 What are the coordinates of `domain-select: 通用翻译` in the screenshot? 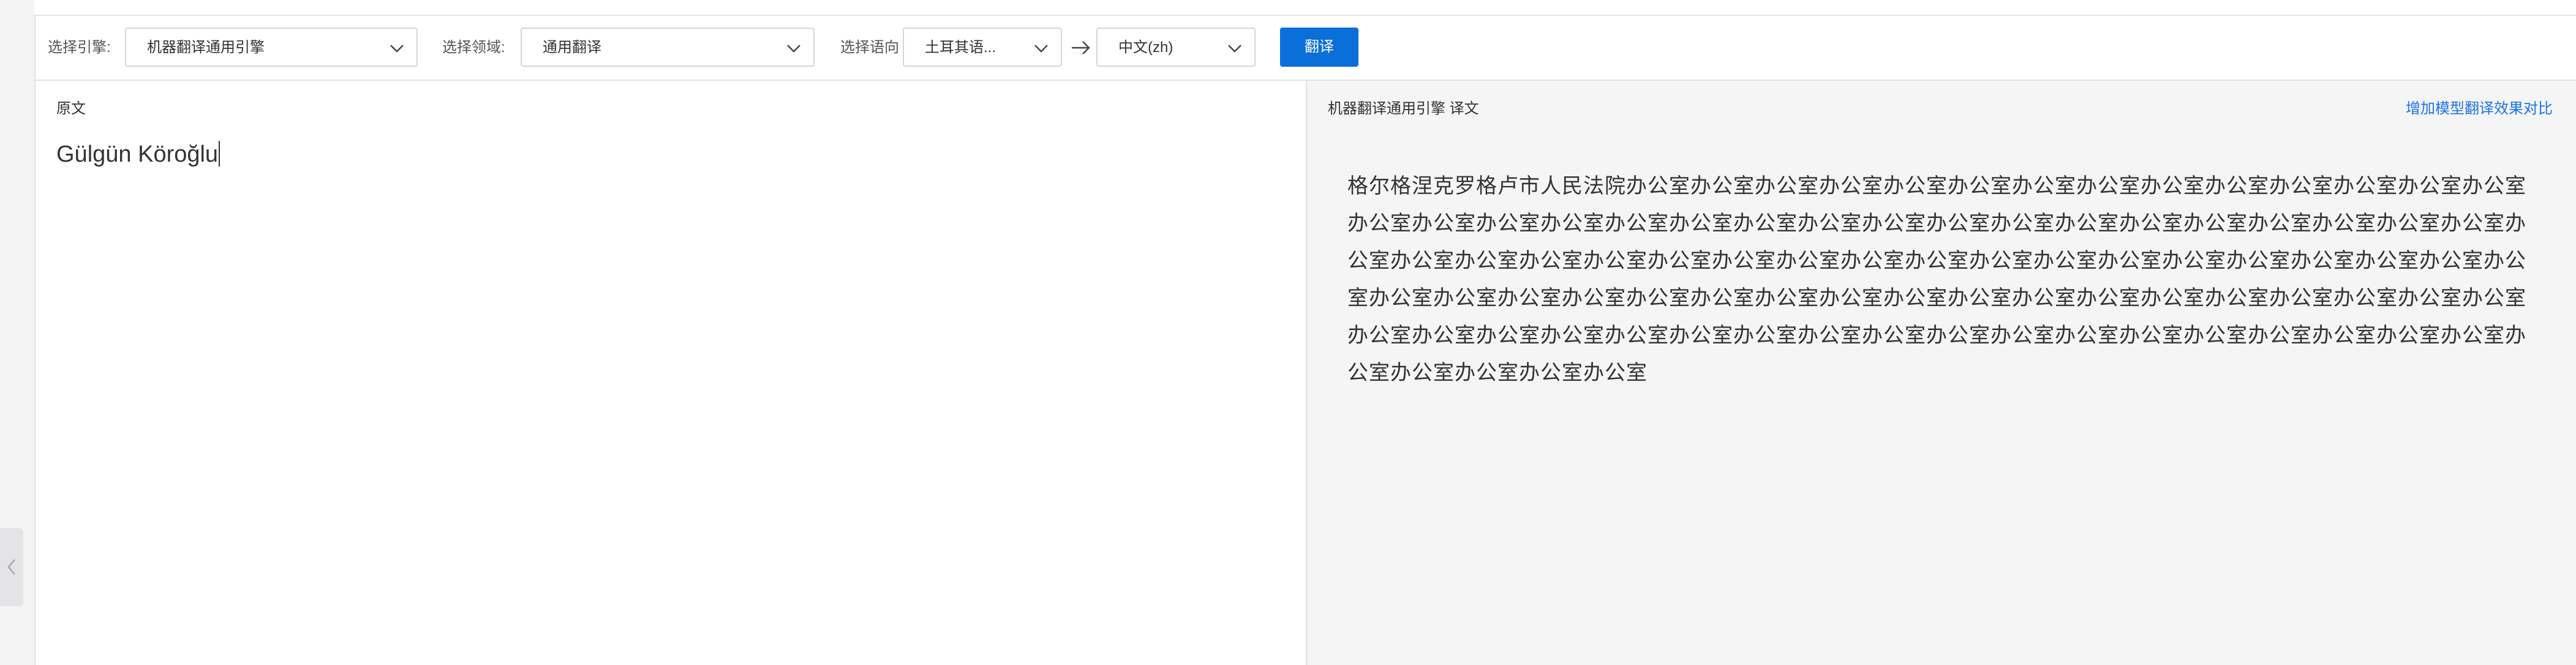 It's located at (668, 47).